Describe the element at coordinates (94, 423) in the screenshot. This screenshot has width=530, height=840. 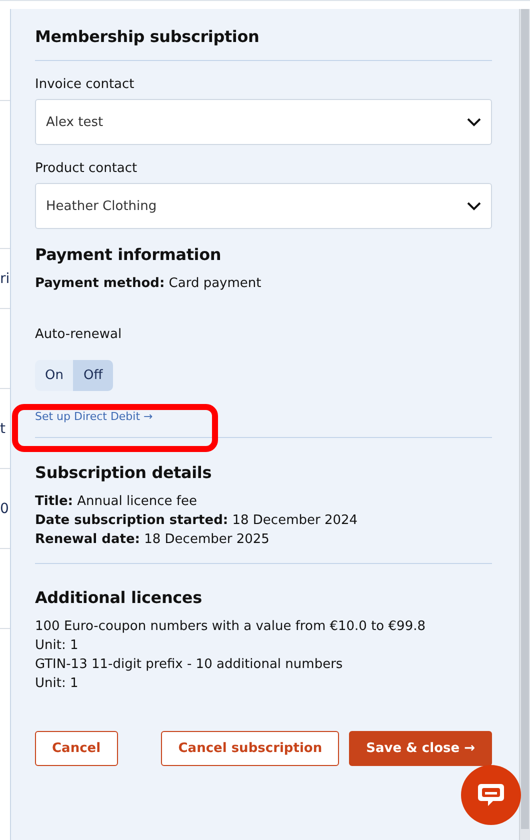
I see `direct-debit-link: Set up Direct Debit →` at that location.